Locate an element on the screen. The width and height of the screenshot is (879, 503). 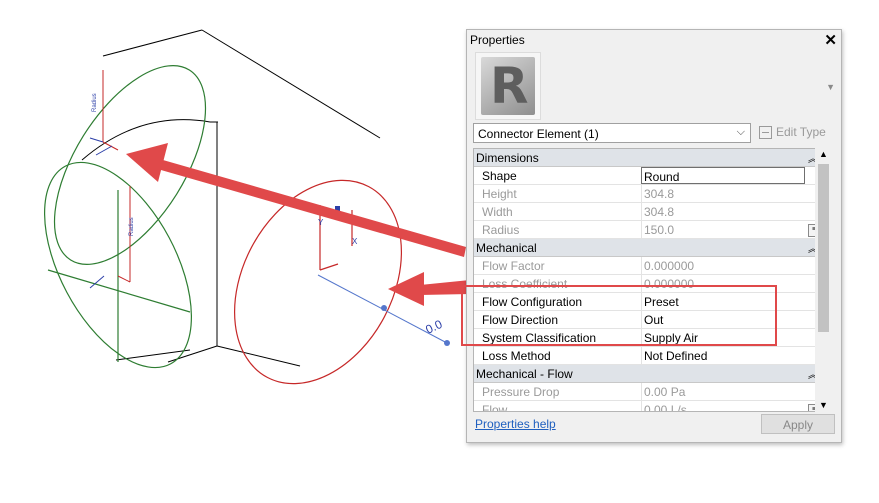
prop-row-system-classification: System Classification Supply Air is located at coordinates (647, 338).